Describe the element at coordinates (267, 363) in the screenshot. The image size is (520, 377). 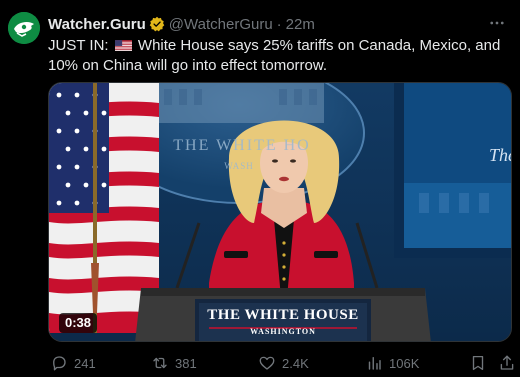
I see `heart-icon` at that location.